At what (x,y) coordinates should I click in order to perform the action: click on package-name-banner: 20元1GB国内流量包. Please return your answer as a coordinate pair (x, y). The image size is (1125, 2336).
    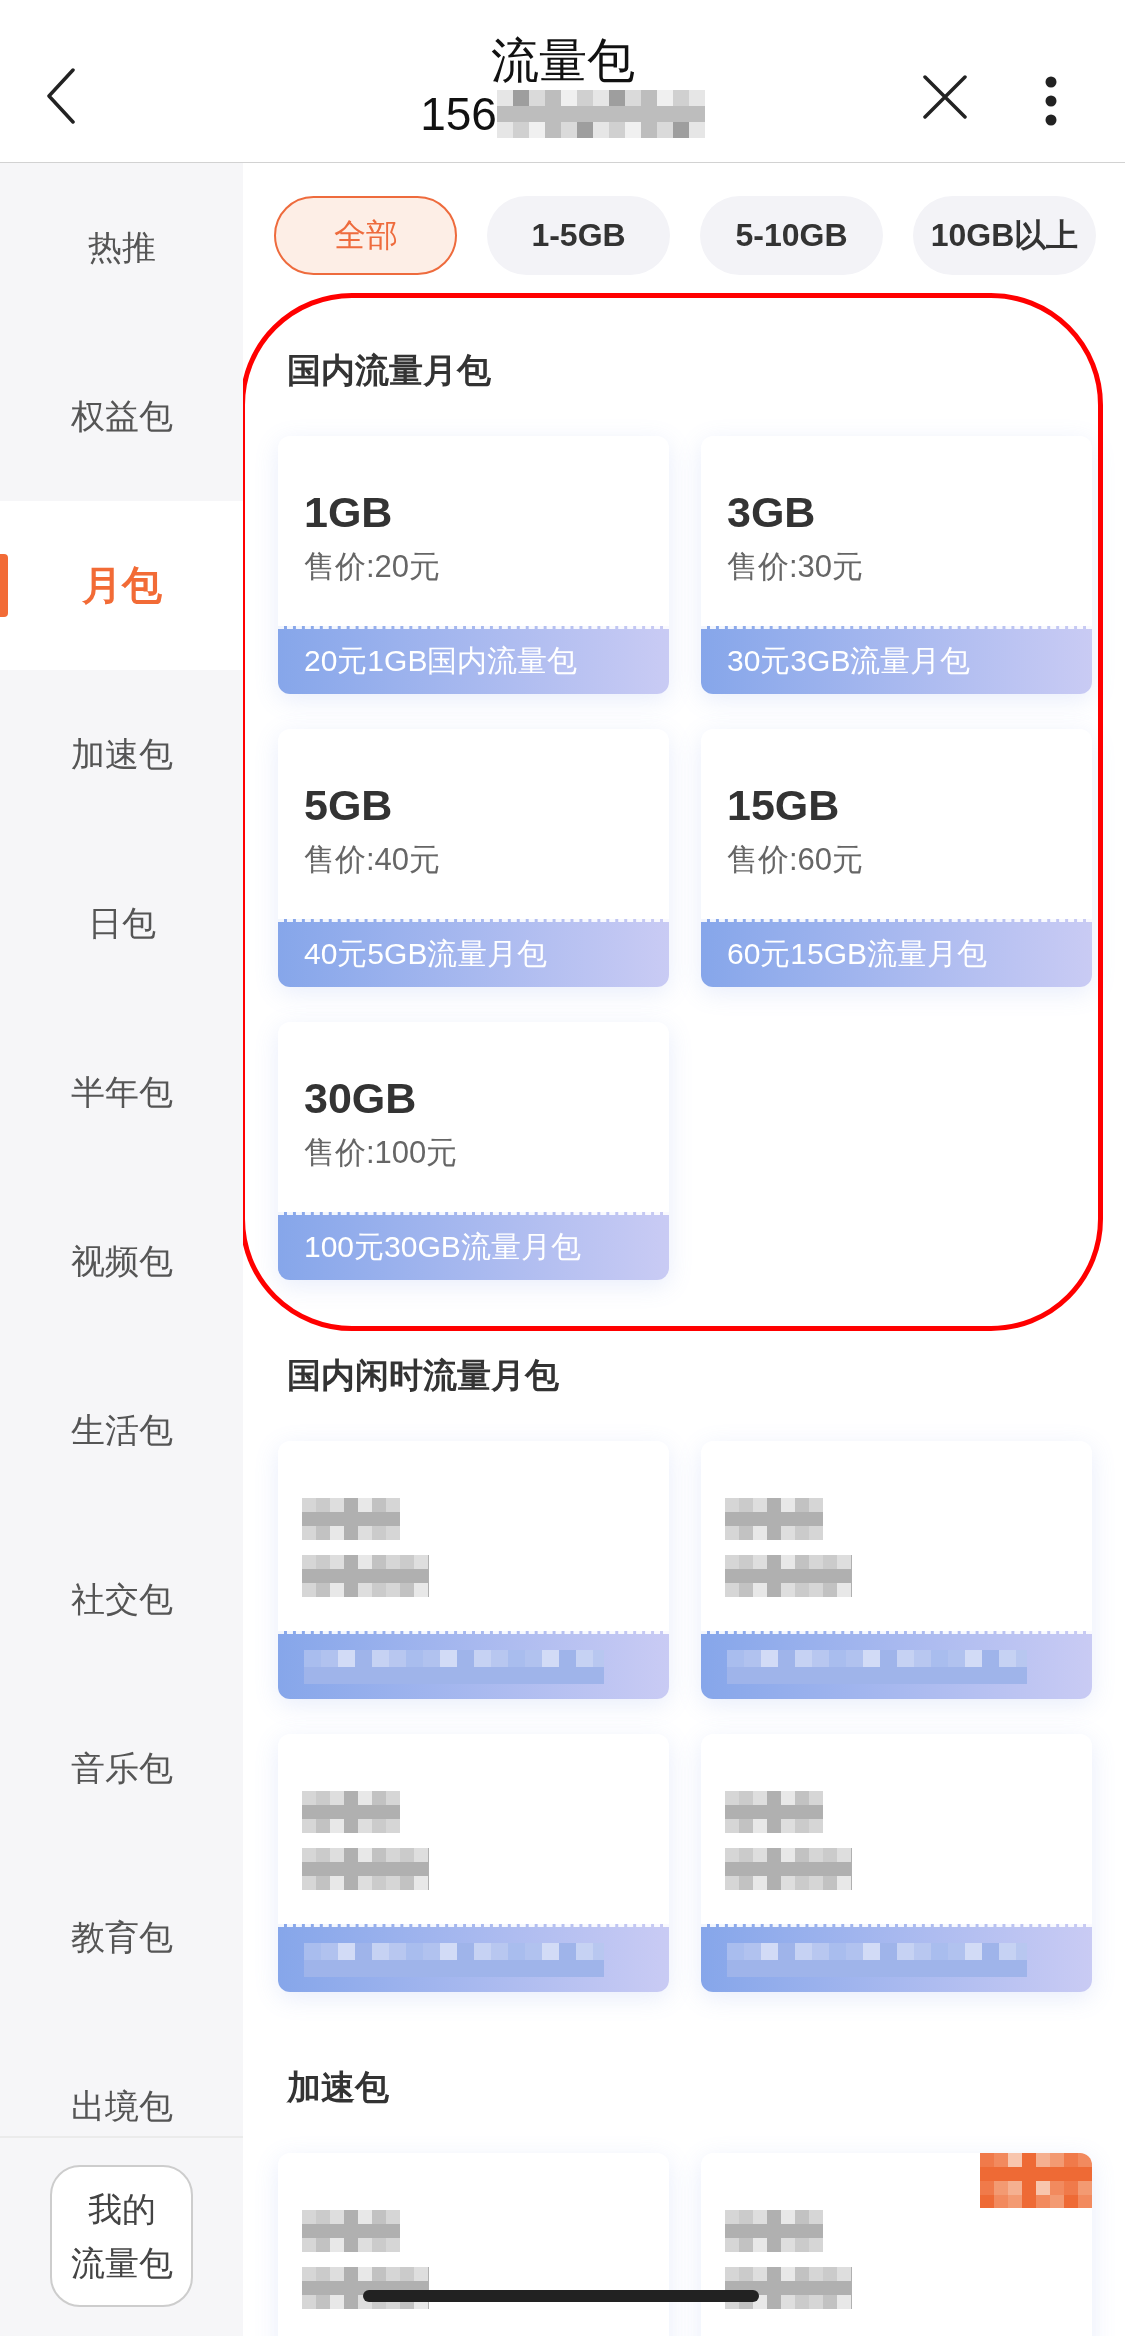
    Looking at the image, I should click on (473, 660).